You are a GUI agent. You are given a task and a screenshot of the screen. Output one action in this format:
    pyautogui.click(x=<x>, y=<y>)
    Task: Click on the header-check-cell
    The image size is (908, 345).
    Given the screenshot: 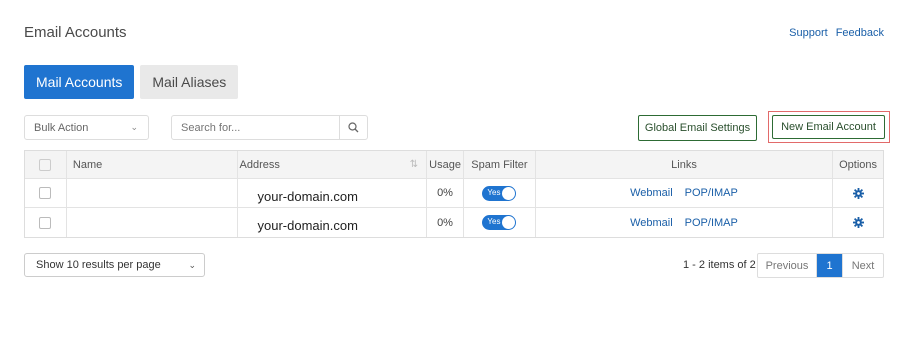 What is the action you would take?
    pyautogui.click(x=46, y=164)
    